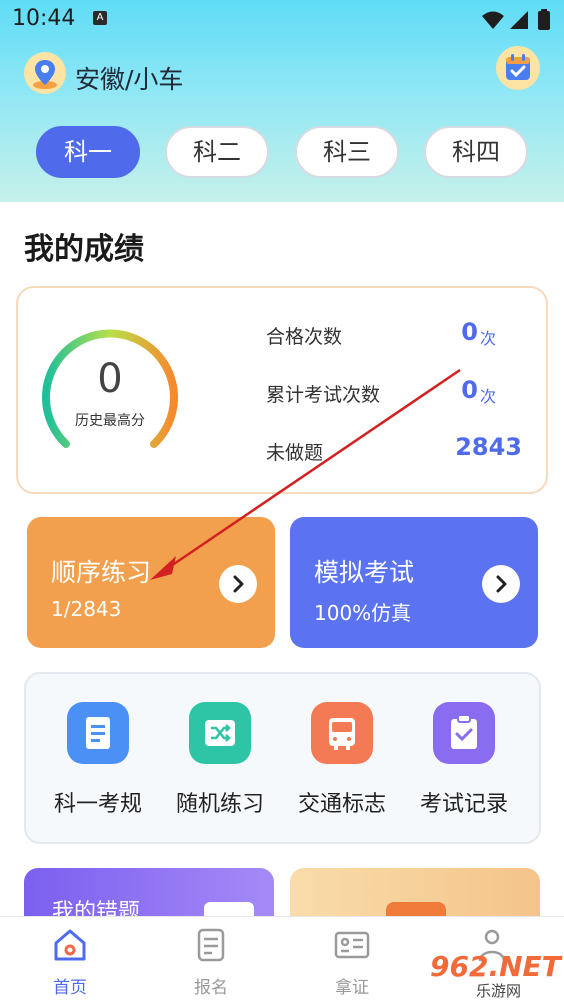  Describe the element at coordinates (98, 733) in the screenshot. I see `document-icon` at that location.